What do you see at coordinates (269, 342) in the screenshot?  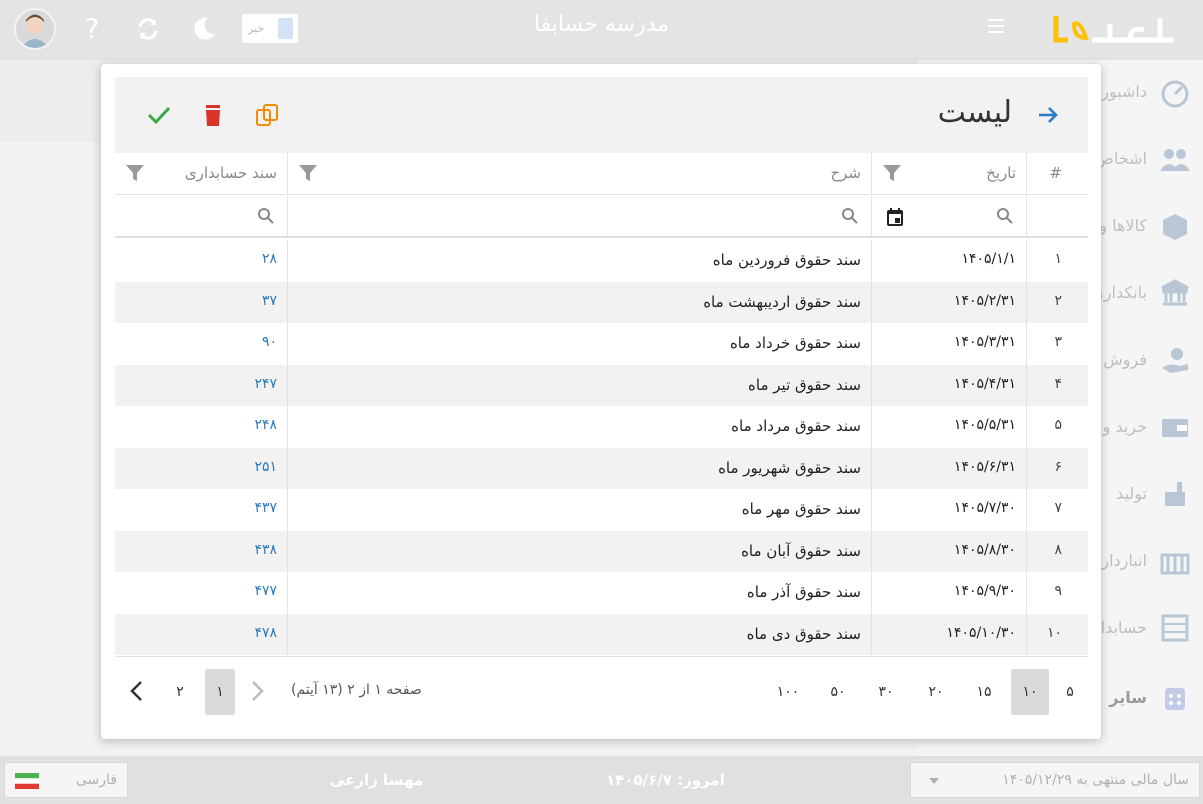 I see `document-link: ۹۰` at bounding box center [269, 342].